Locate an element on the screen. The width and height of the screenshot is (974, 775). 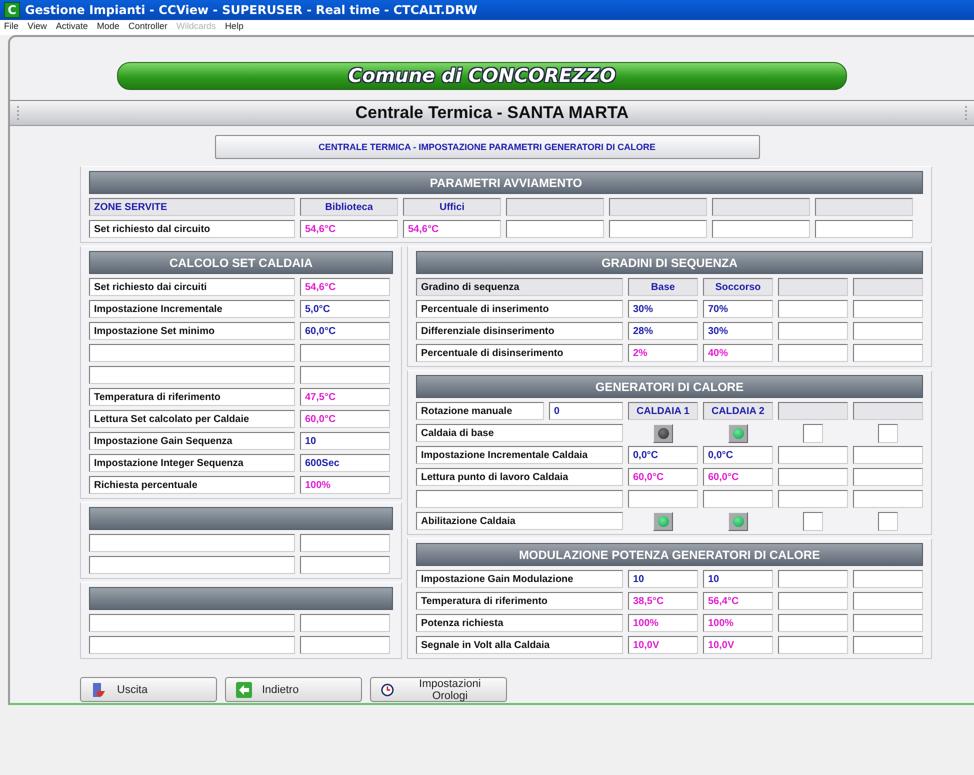
menu-item: Help is located at coordinates (234, 27).